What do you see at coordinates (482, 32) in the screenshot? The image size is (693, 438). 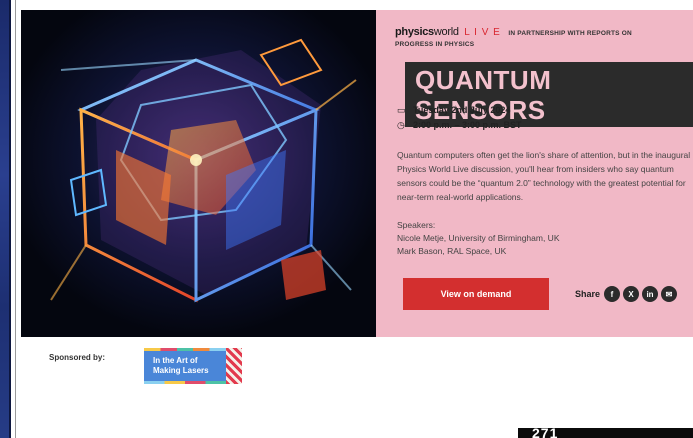 I see `live-logo: L I V E` at bounding box center [482, 32].